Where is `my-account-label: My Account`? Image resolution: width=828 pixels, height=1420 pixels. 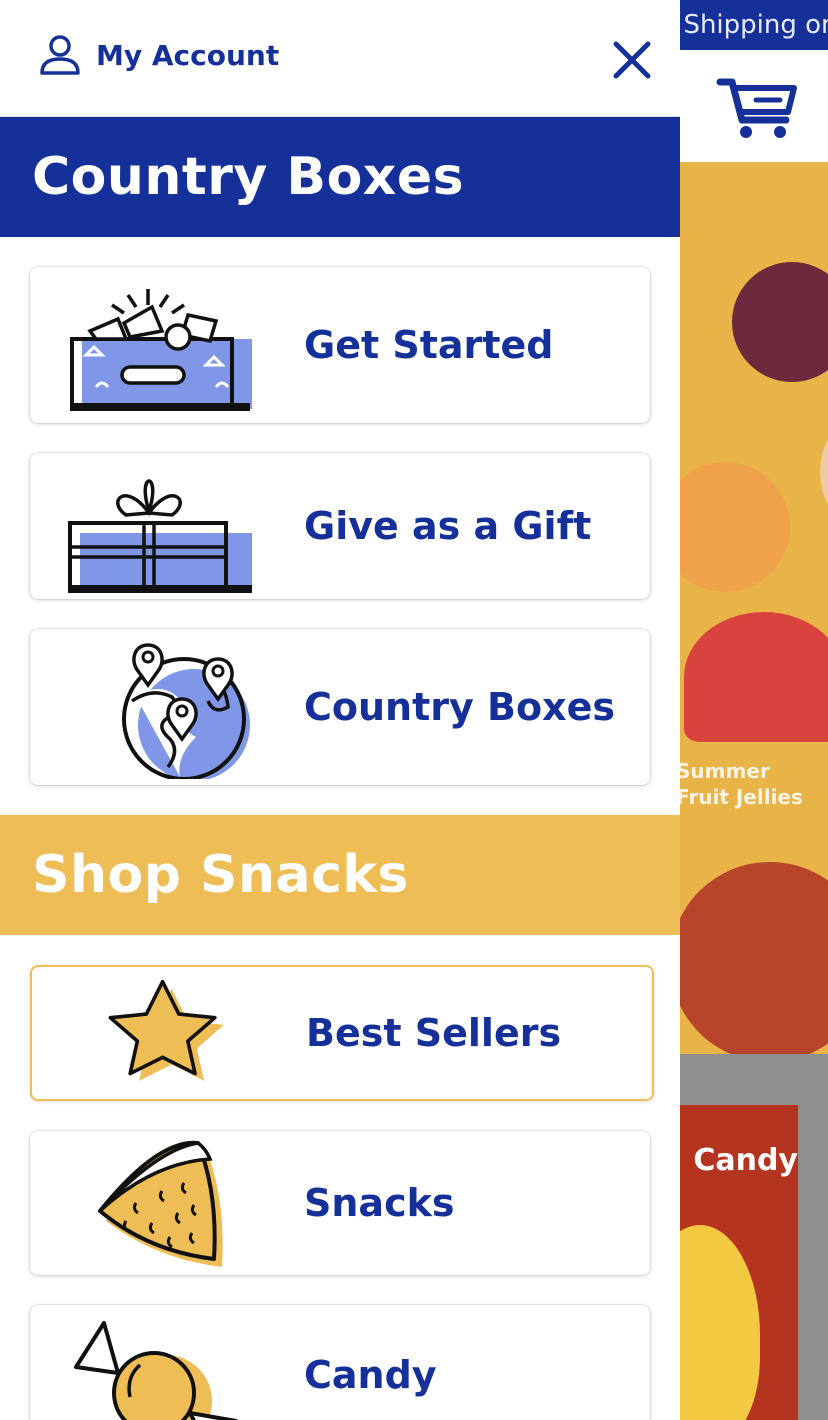
my-account-label: My Account is located at coordinates (188, 55).